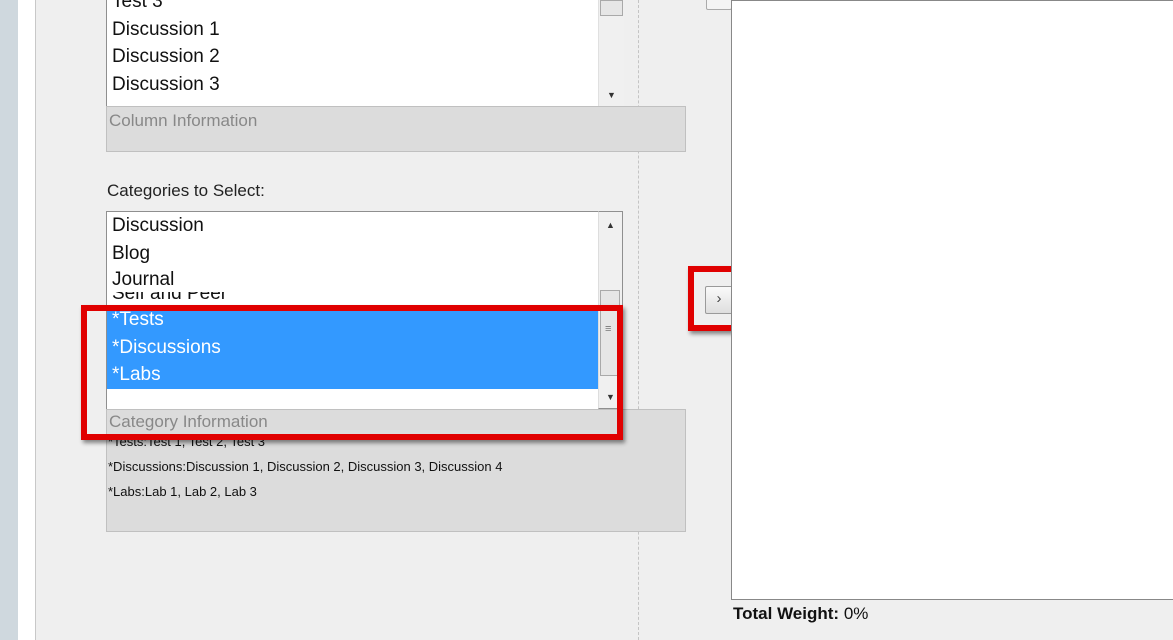 The width and height of the screenshot is (1173, 640). Describe the element at coordinates (786, 613) in the screenshot. I see `total-weight-label: Total Weight:` at that location.